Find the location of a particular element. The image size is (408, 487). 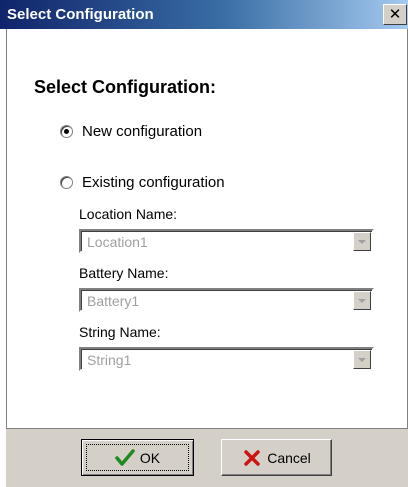

string-name-label: String Name: is located at coordinates (120, 332).